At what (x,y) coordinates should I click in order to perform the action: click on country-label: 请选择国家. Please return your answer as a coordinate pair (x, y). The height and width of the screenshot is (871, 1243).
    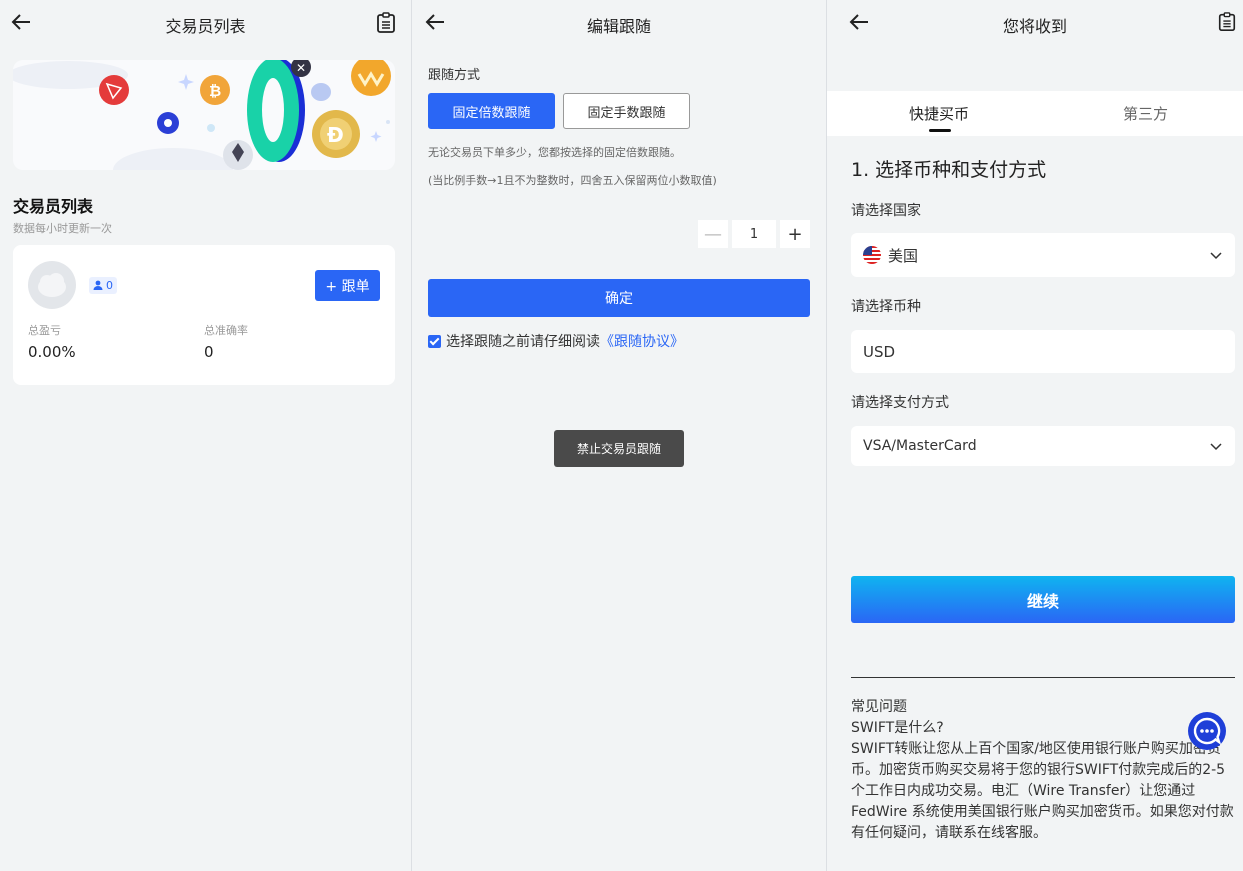
    Looking at the image, I should click on (886, 211).